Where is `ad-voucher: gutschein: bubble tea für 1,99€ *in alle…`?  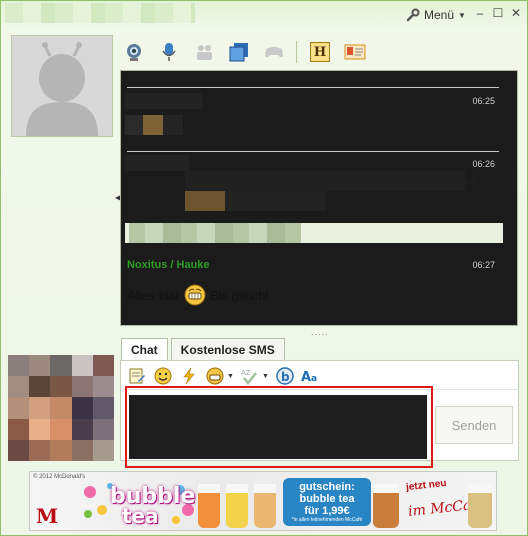 ad-voucher: gutschein: bubble tea für 1,99€ *in alle… is located at coordinates (327, 502).